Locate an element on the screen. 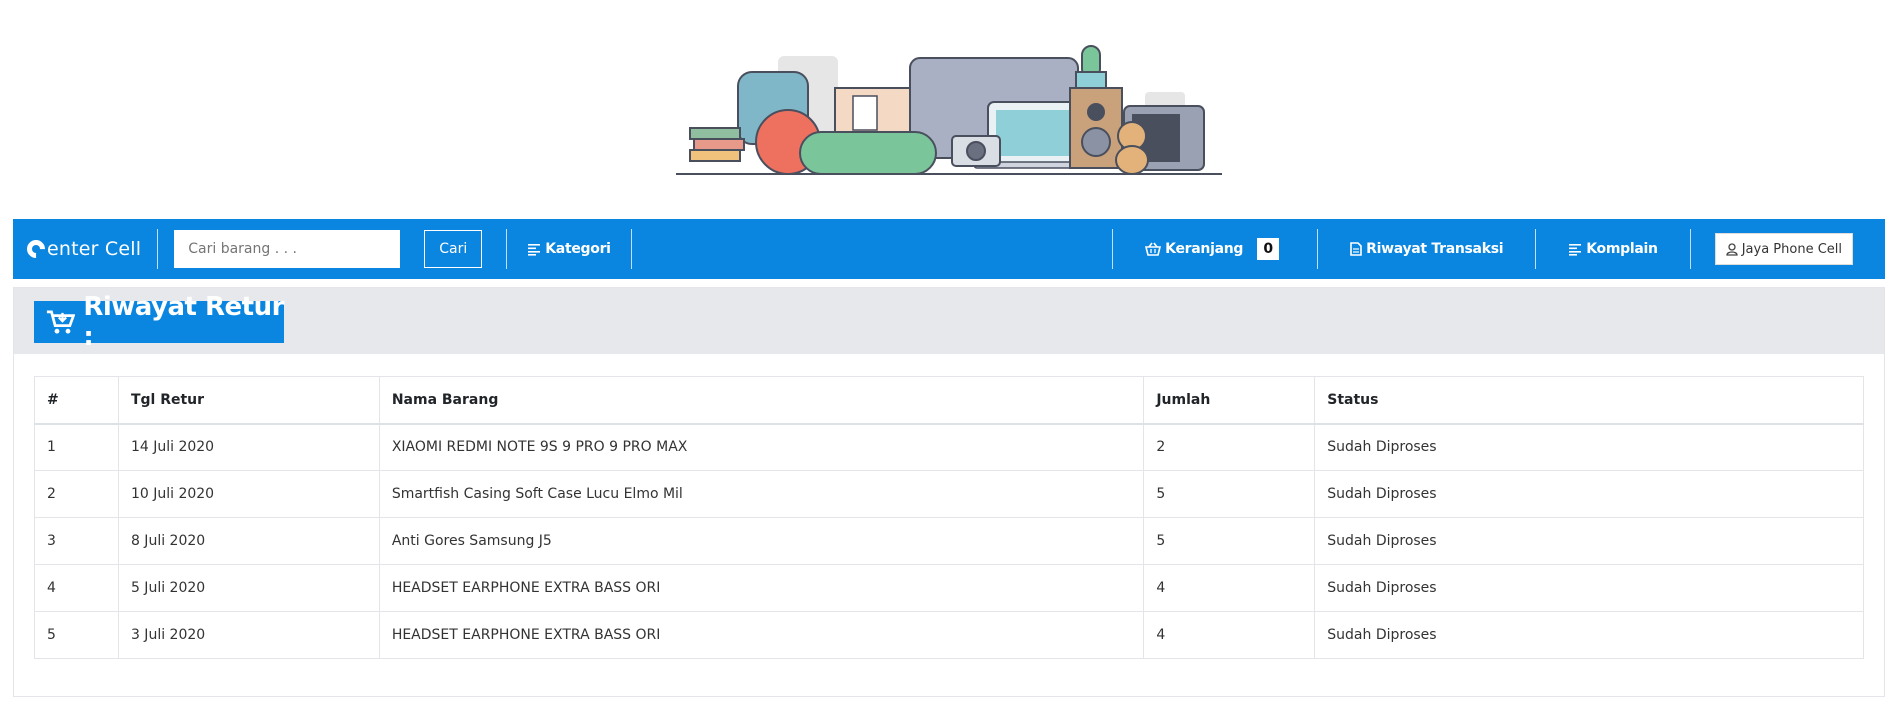  store-illustration is located at coordinates (949, 110).